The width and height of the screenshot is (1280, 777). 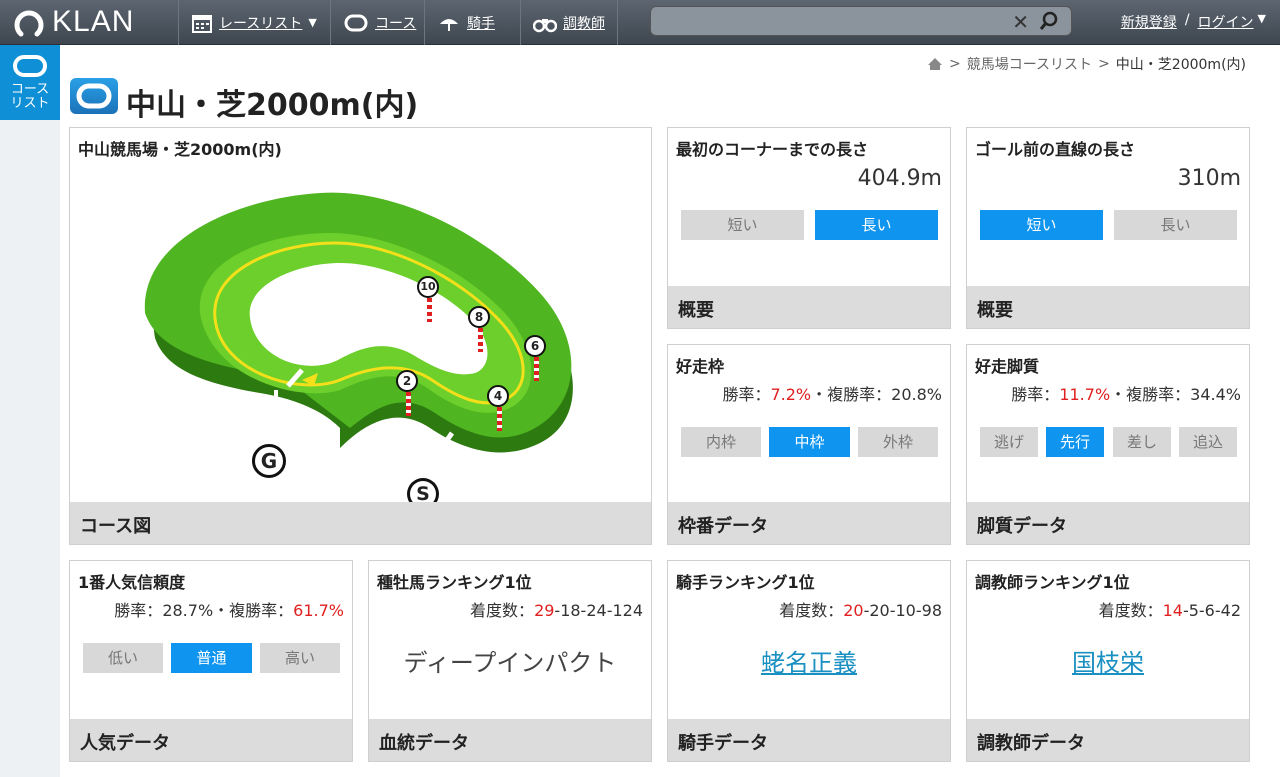 What do you see at coordinates (1108, 740) in the screenshot?
I see `trainer-footer: 調教師データ` at bounding box center [1108, 740].